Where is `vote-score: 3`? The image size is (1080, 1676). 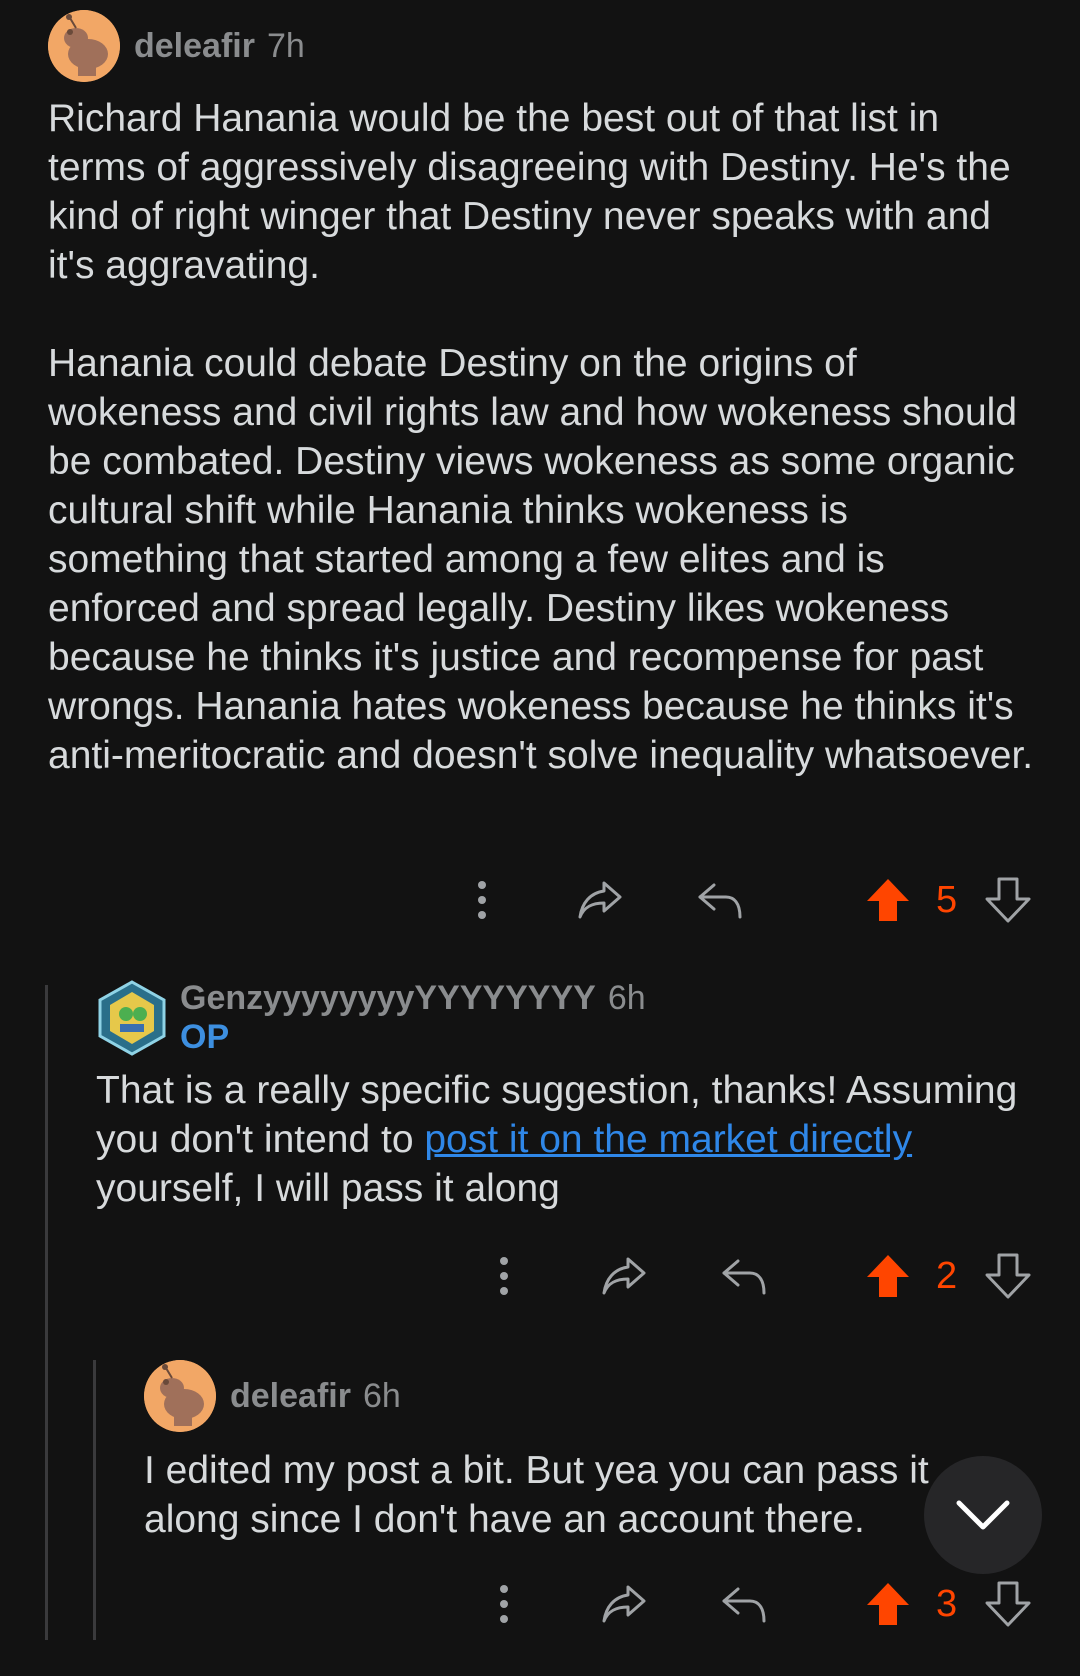
vote-score: 3 is located at coordinates (947, 1603).